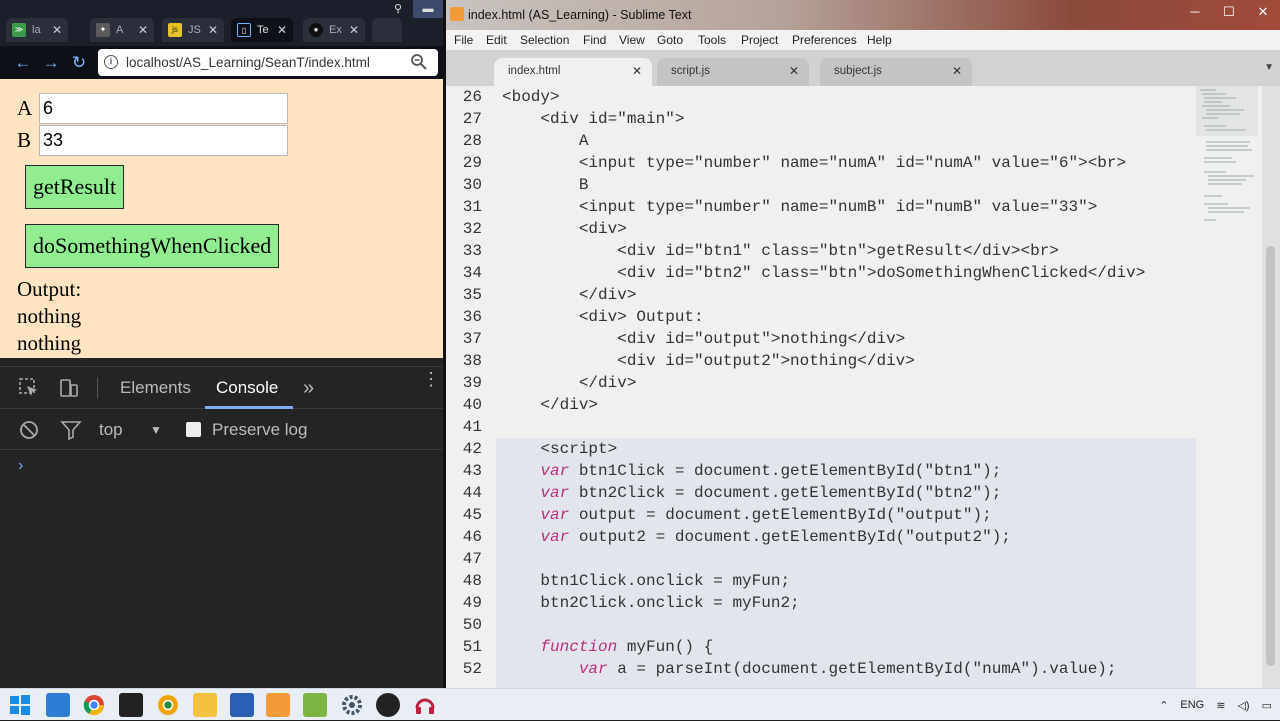 This screenshot has height=721, width=1280. What do you see at coordinates (152, 246) in the screenshot?
I see `do-something-button: doSomethingWhenClicked` at bounding box center [152, 246].